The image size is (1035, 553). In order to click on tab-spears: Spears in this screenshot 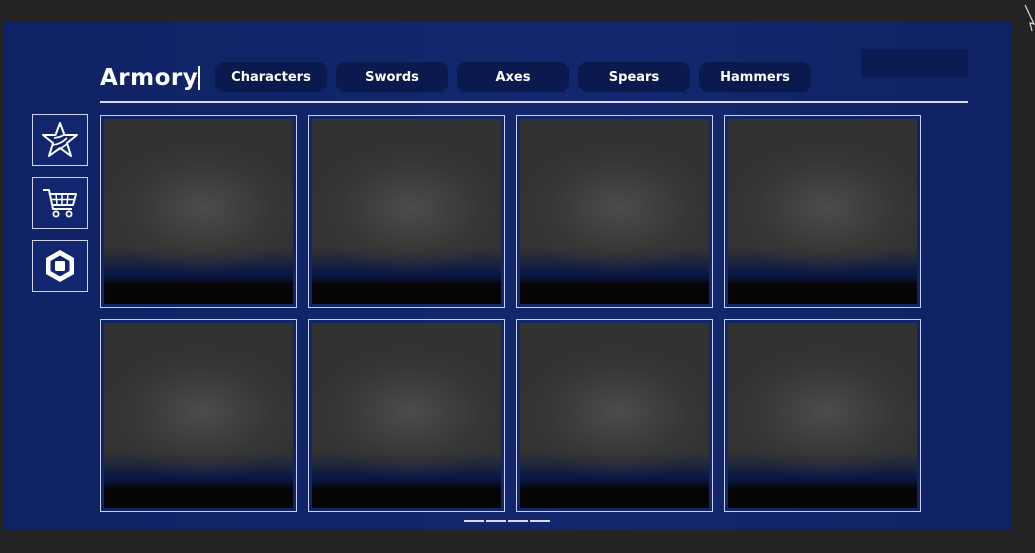, I will do `click(634, 77)`.